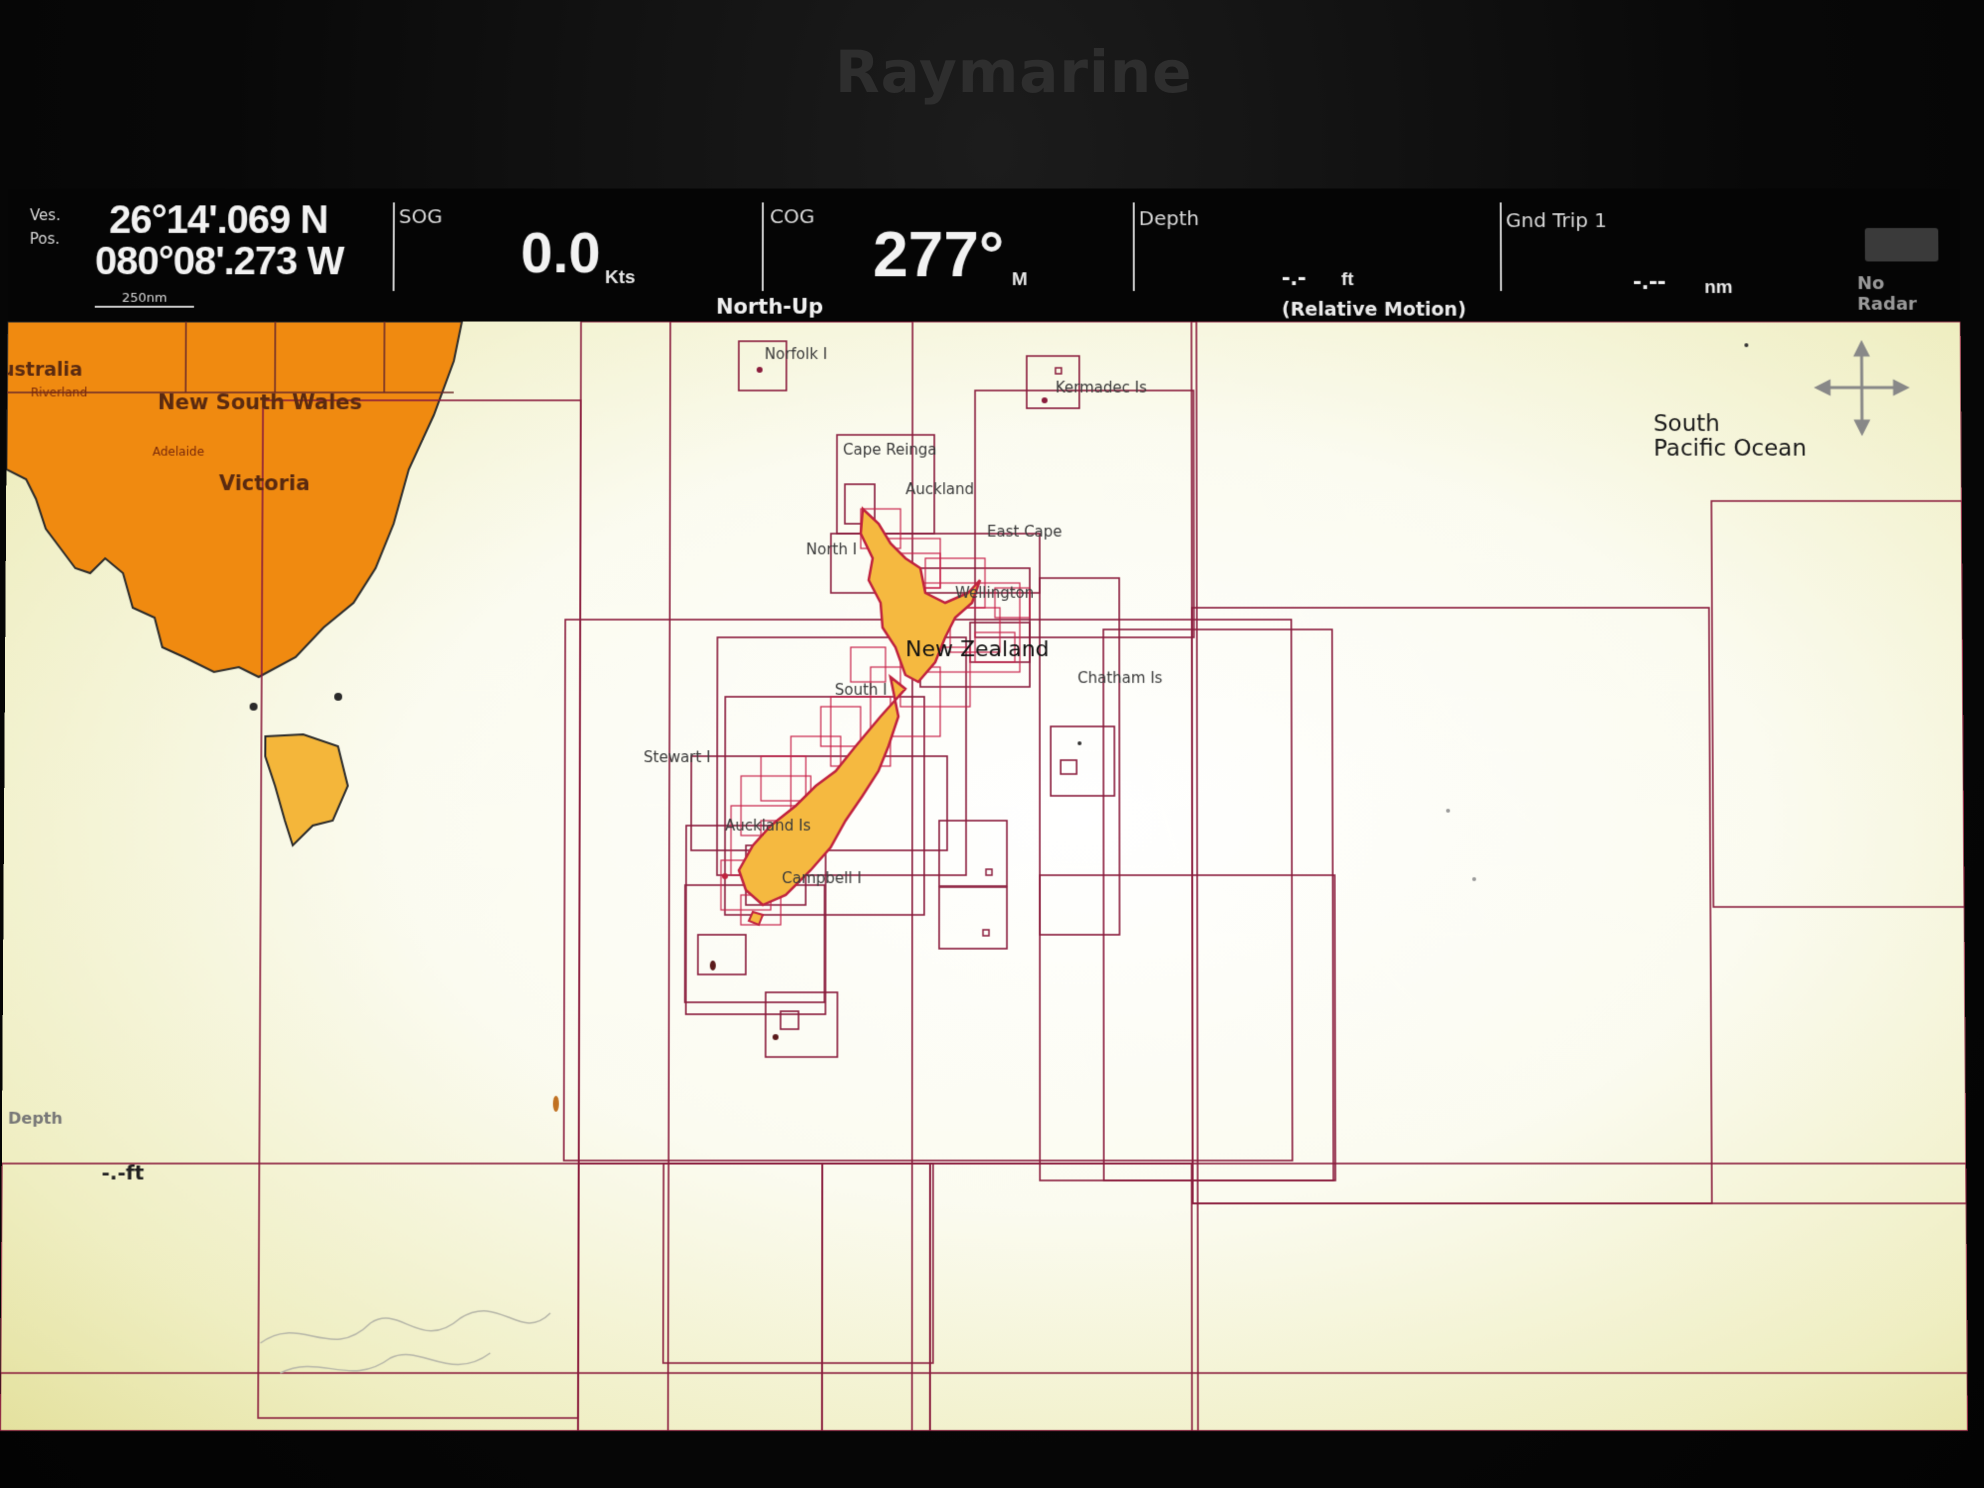 This screenshot has width=1984, height=1488. I want to click on depth-label: Depth, so click(1169, 218).